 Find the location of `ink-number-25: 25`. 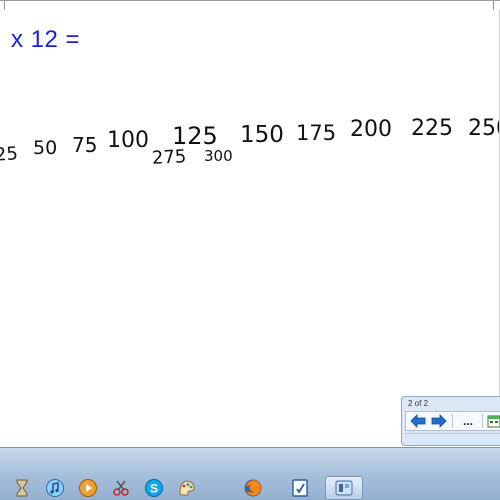

ink-number-25: 25 is located at coordinates (9, 154).